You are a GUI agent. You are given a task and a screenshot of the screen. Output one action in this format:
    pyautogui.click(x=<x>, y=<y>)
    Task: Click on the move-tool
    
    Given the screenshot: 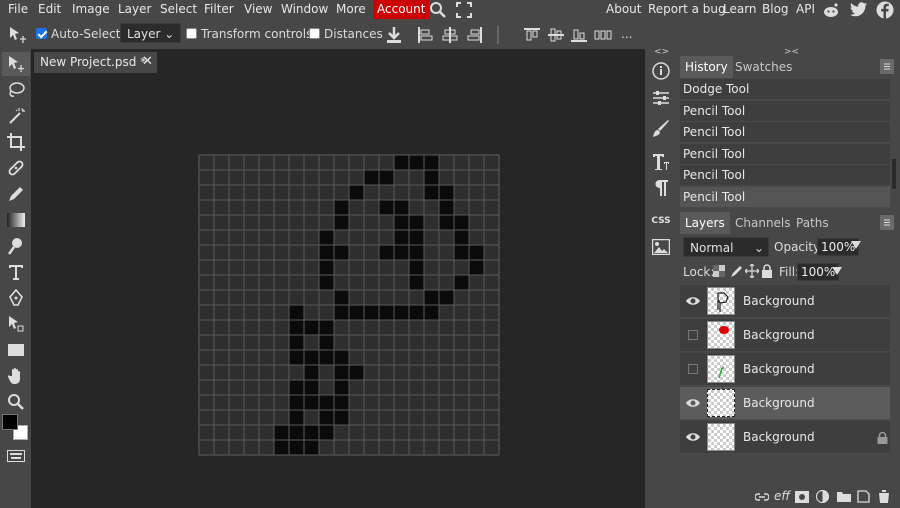 What is the action you would take?
    pyautogui.click(x=16, y=64)
    